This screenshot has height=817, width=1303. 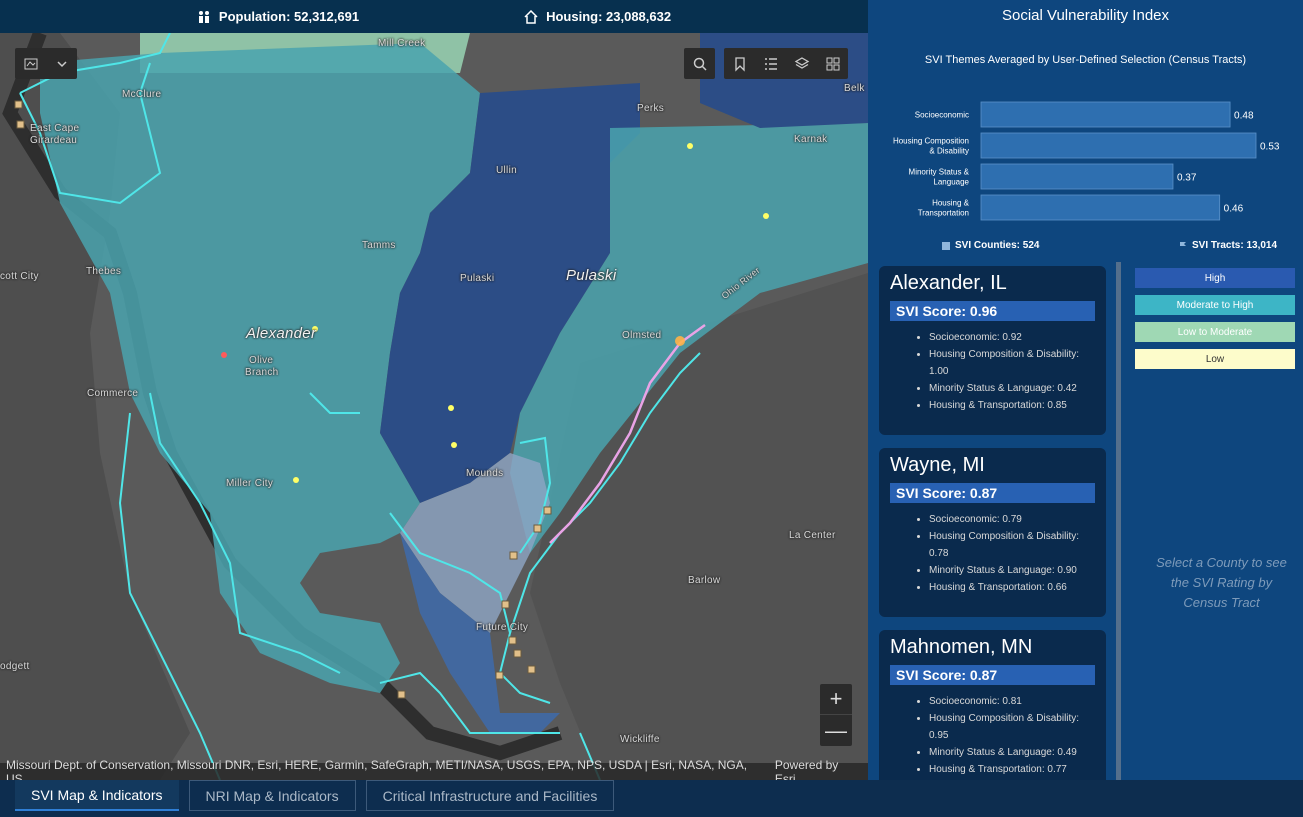 What do you see at coordinates (1012, 519) in the screenshot?
I see `theme-item: Socioeconomic: 0.79` at bounding box center [1012, 519].